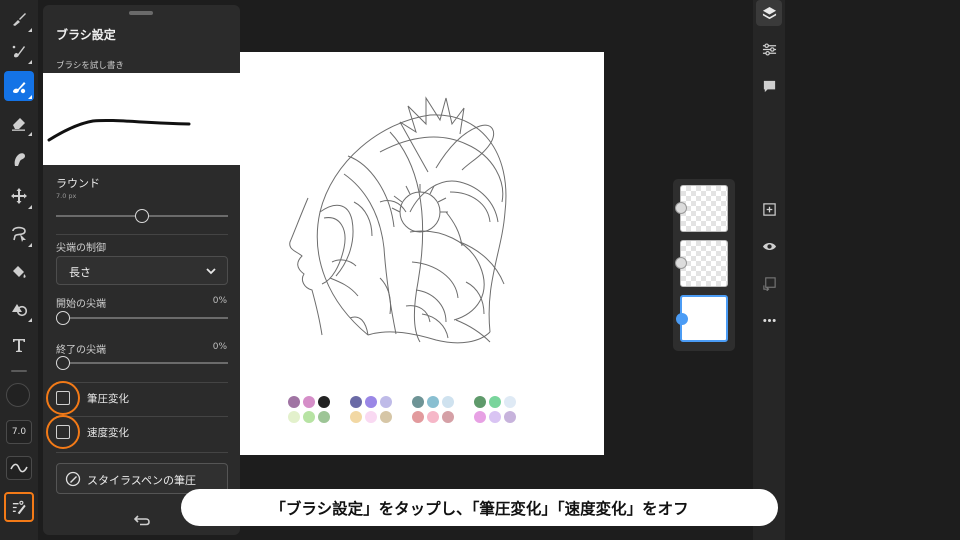 This screenshot has width=960, height=540. I want to click on layers-icon, so click(769, 12).